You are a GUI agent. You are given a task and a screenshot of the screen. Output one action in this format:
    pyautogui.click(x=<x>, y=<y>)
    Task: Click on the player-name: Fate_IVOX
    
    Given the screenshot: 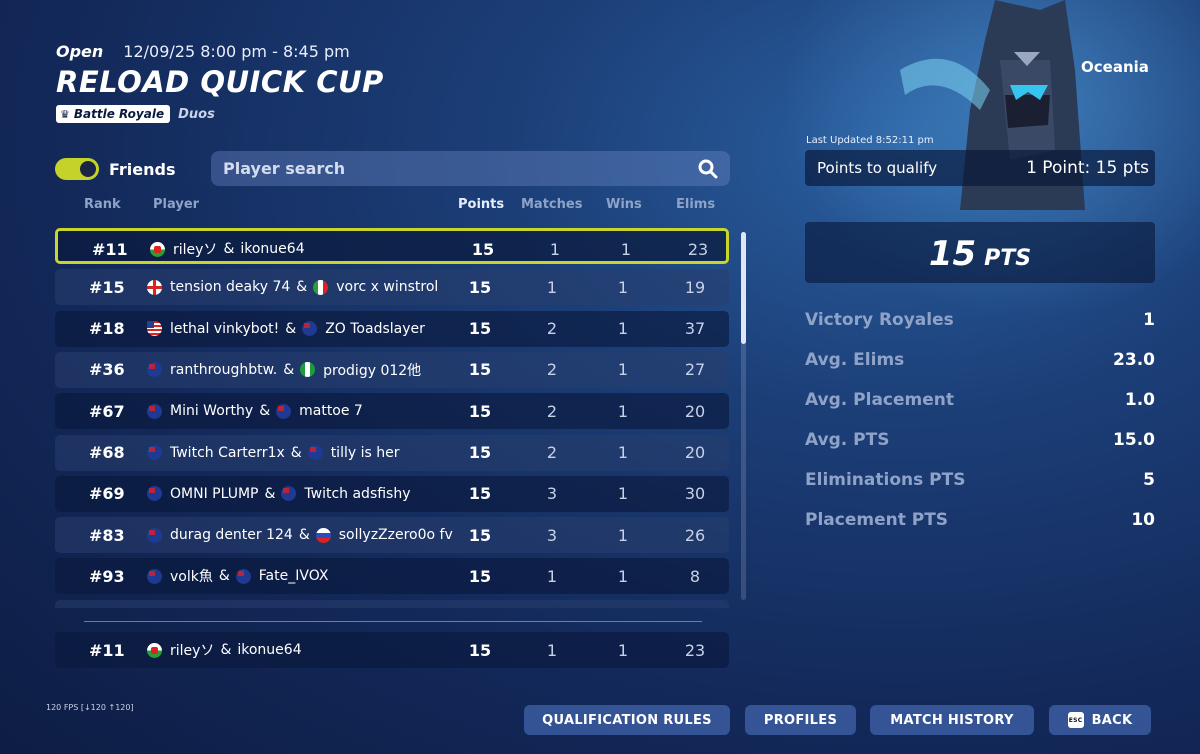 What is the action you would take?
    pyautogui.click(x=294, y=576)
    